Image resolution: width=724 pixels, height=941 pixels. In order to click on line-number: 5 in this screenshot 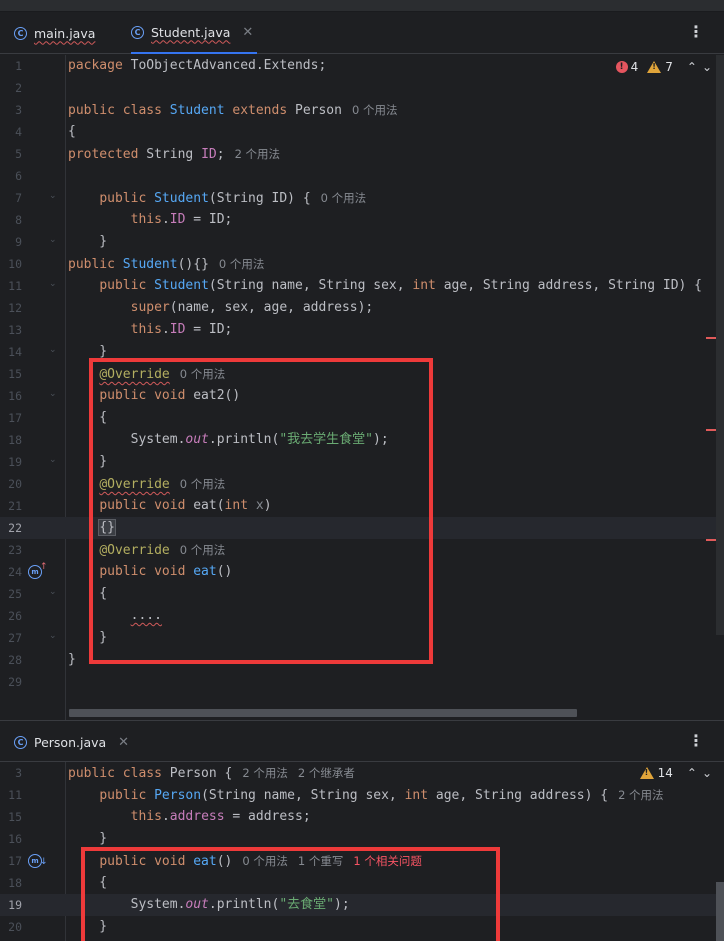, I will do `click(11, 154)`.